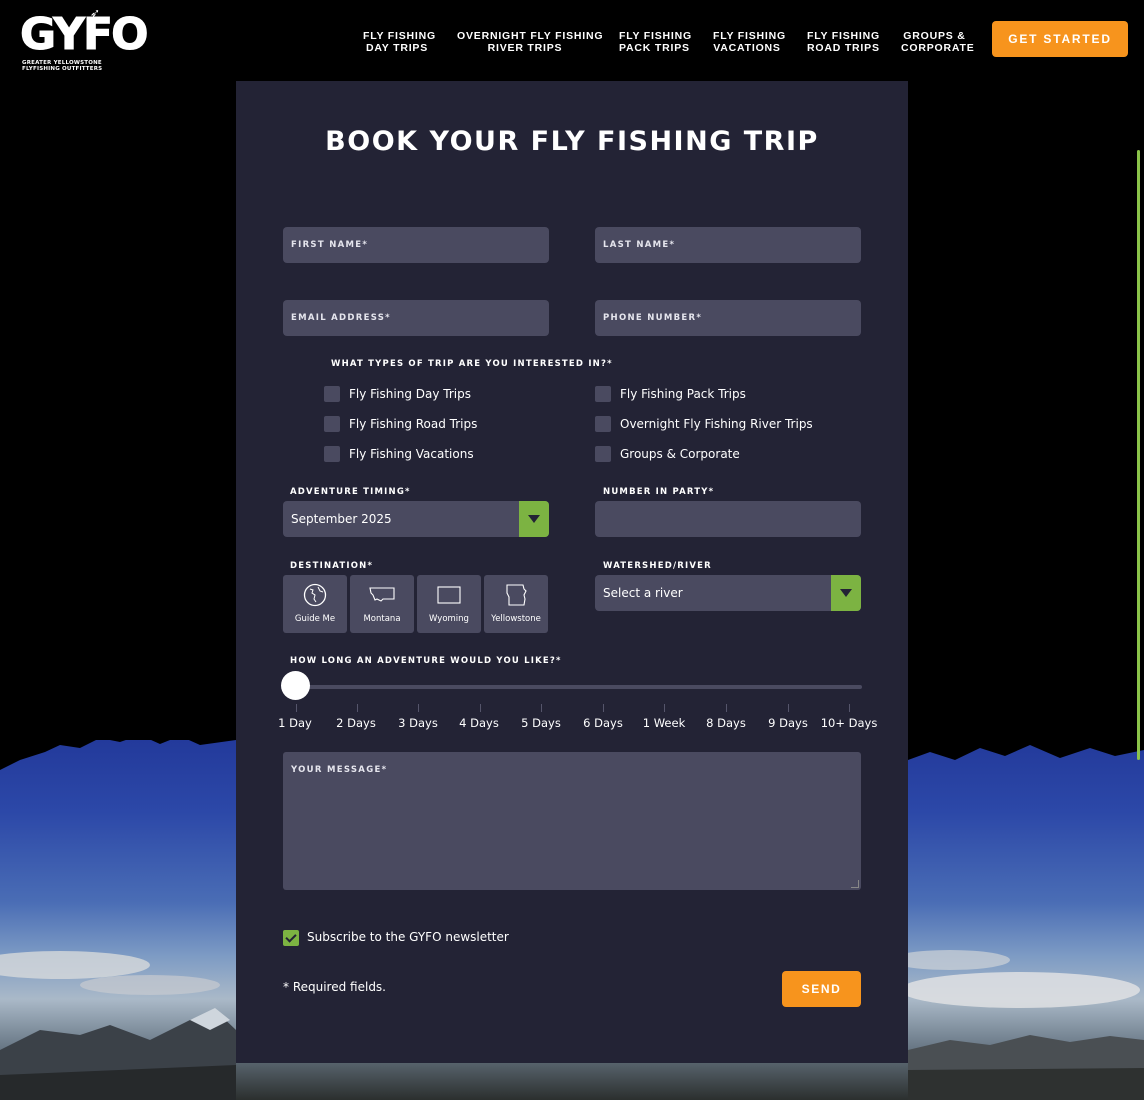 Image resolution: width=1144 pixels, height=1100 pixels. Describe the element at coordinates (382, 619) in the screenshot. I see `destination-label-montana: Montana` at that location.